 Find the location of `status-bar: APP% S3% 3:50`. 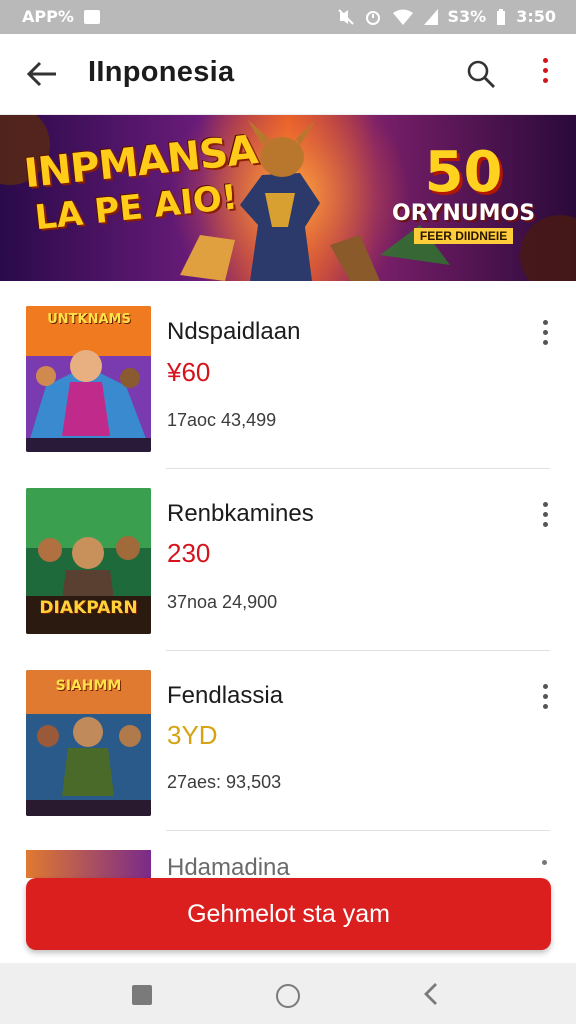

status-bar: APP% S3% 3:50 is located at coordinates (288, 17).